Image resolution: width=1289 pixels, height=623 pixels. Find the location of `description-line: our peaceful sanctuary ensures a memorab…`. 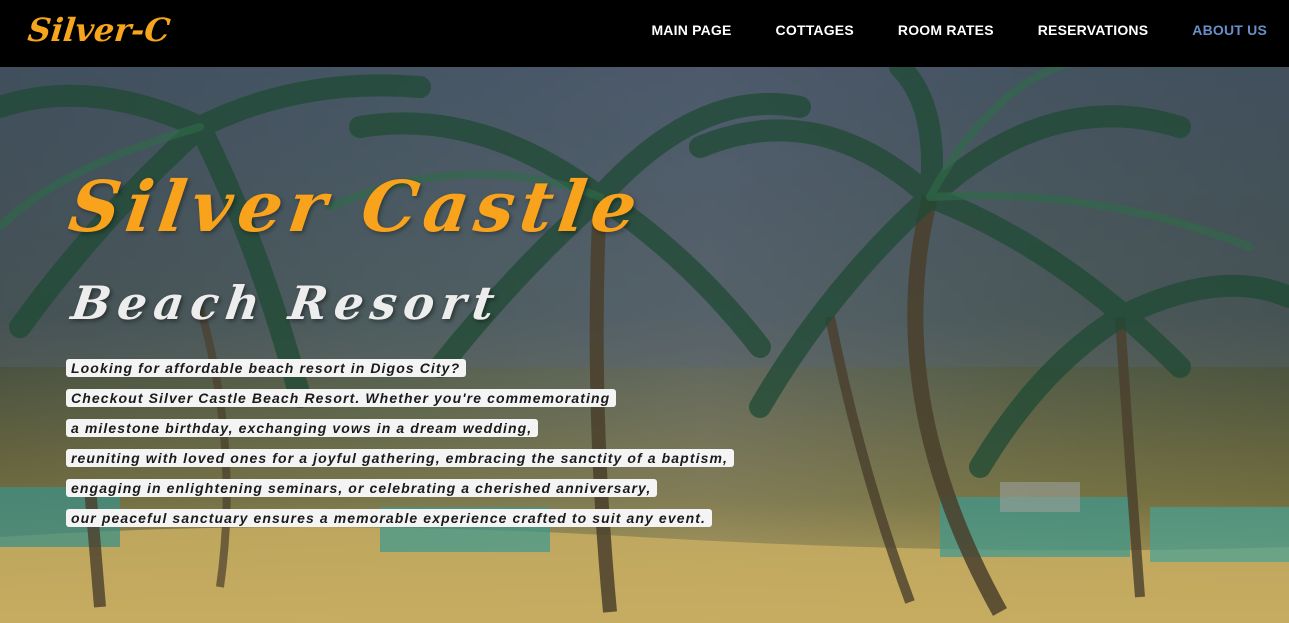

description-line: our peaceful sanctuary ensures a memorab… is located at coordinates (389, 518).